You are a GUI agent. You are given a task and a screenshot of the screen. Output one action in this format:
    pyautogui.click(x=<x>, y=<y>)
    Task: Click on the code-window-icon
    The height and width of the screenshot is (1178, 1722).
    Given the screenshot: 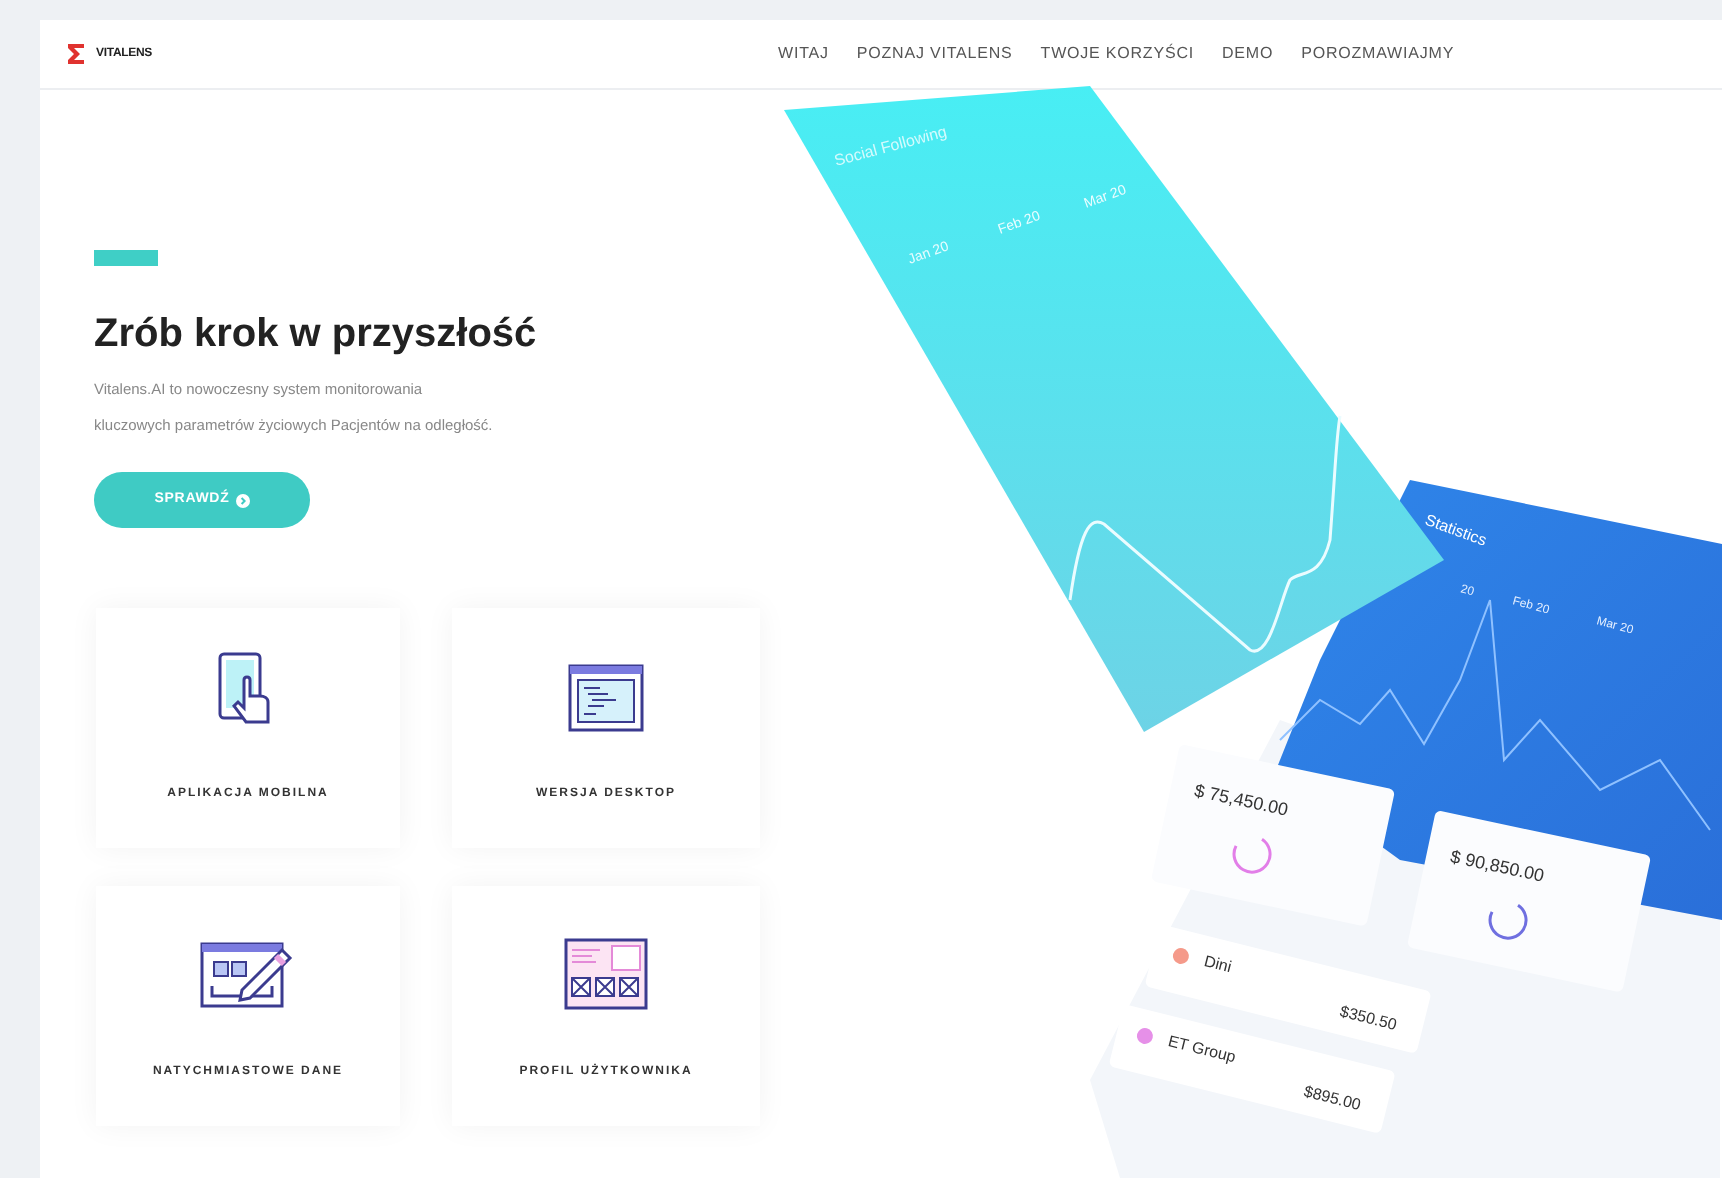 What is the action you would take?
    pyautogui.click(x=606, y=698)
    